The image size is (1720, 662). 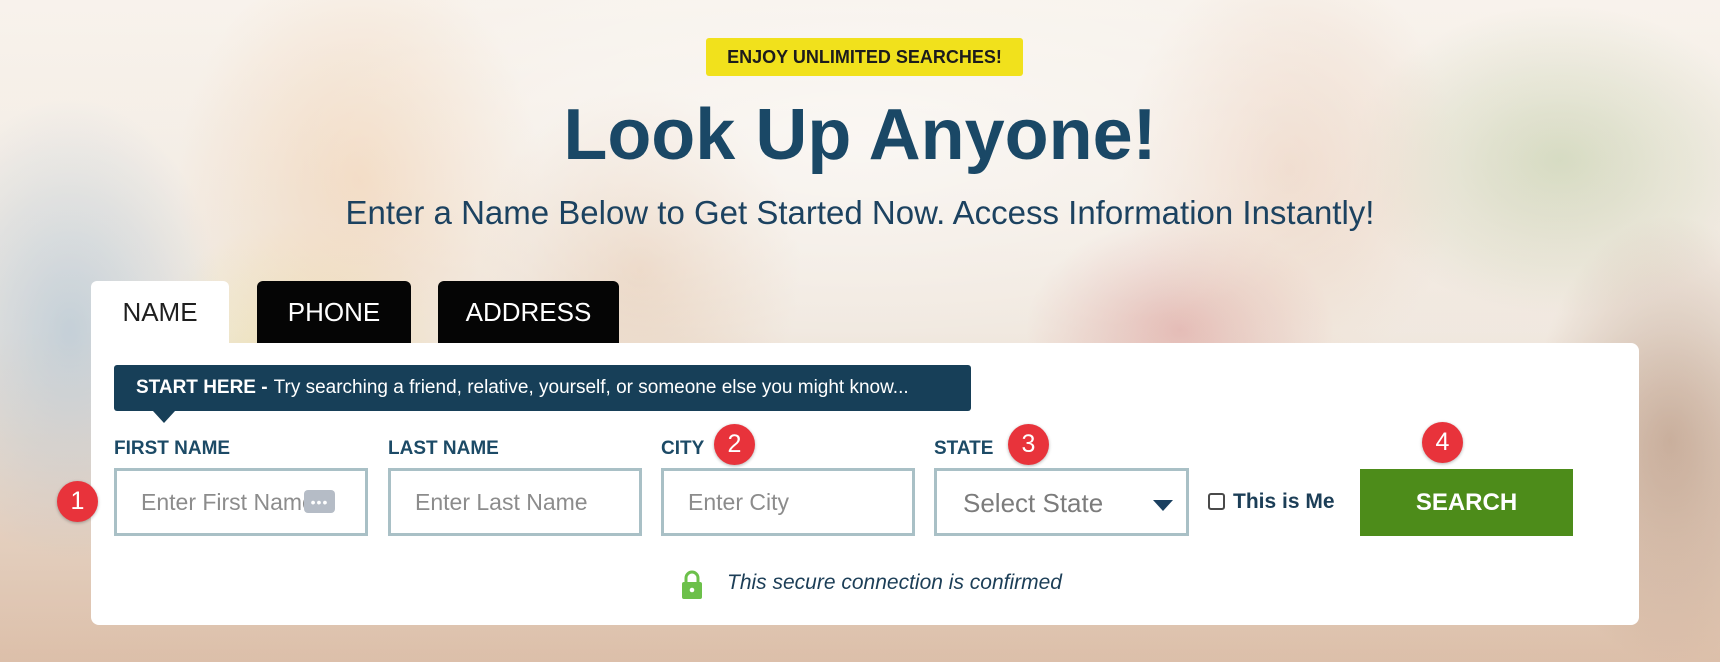 I want to click on city-label: CITY, so click(x=683, y=448).